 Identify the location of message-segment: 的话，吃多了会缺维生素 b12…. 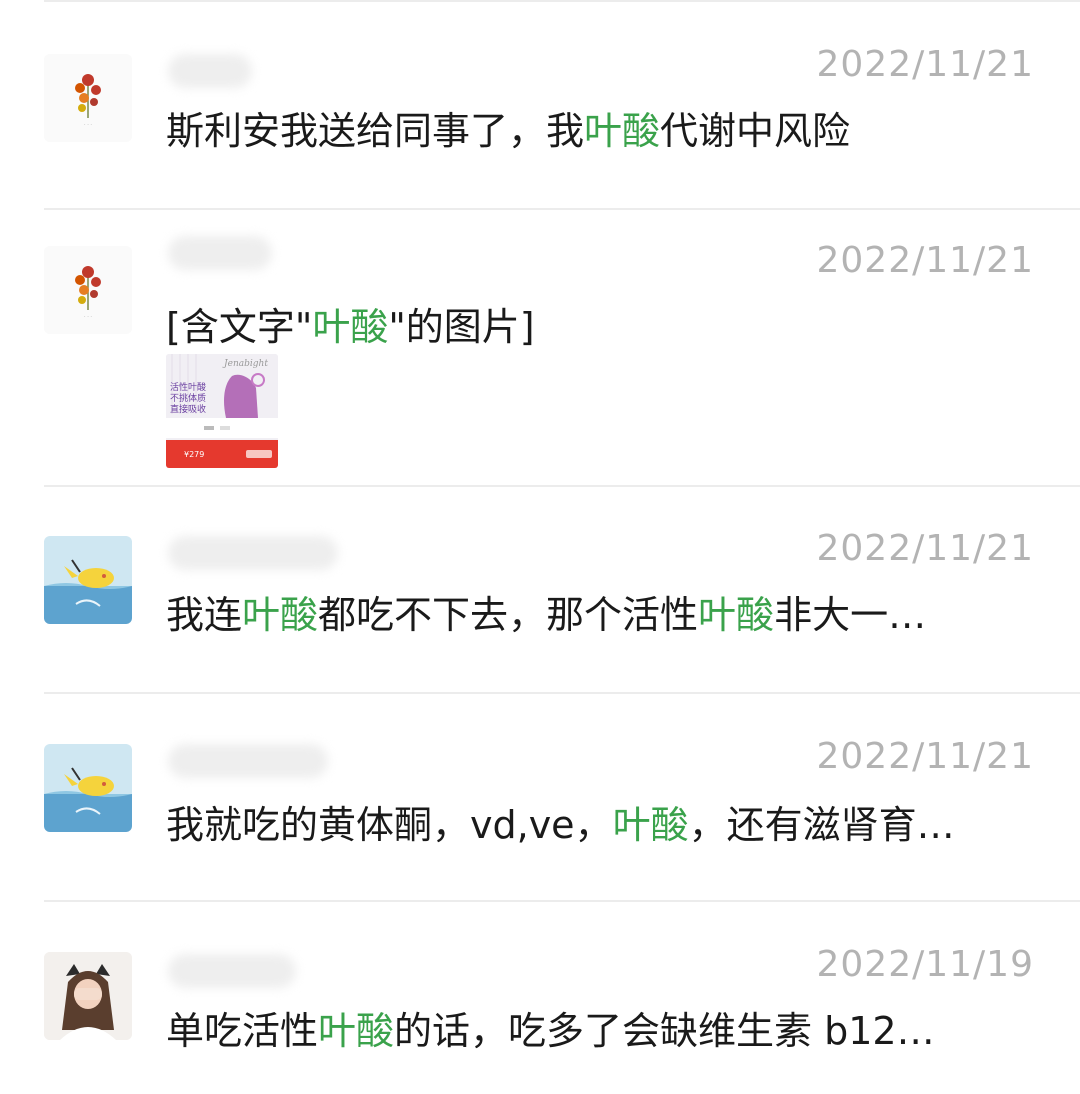
(664, 1031).